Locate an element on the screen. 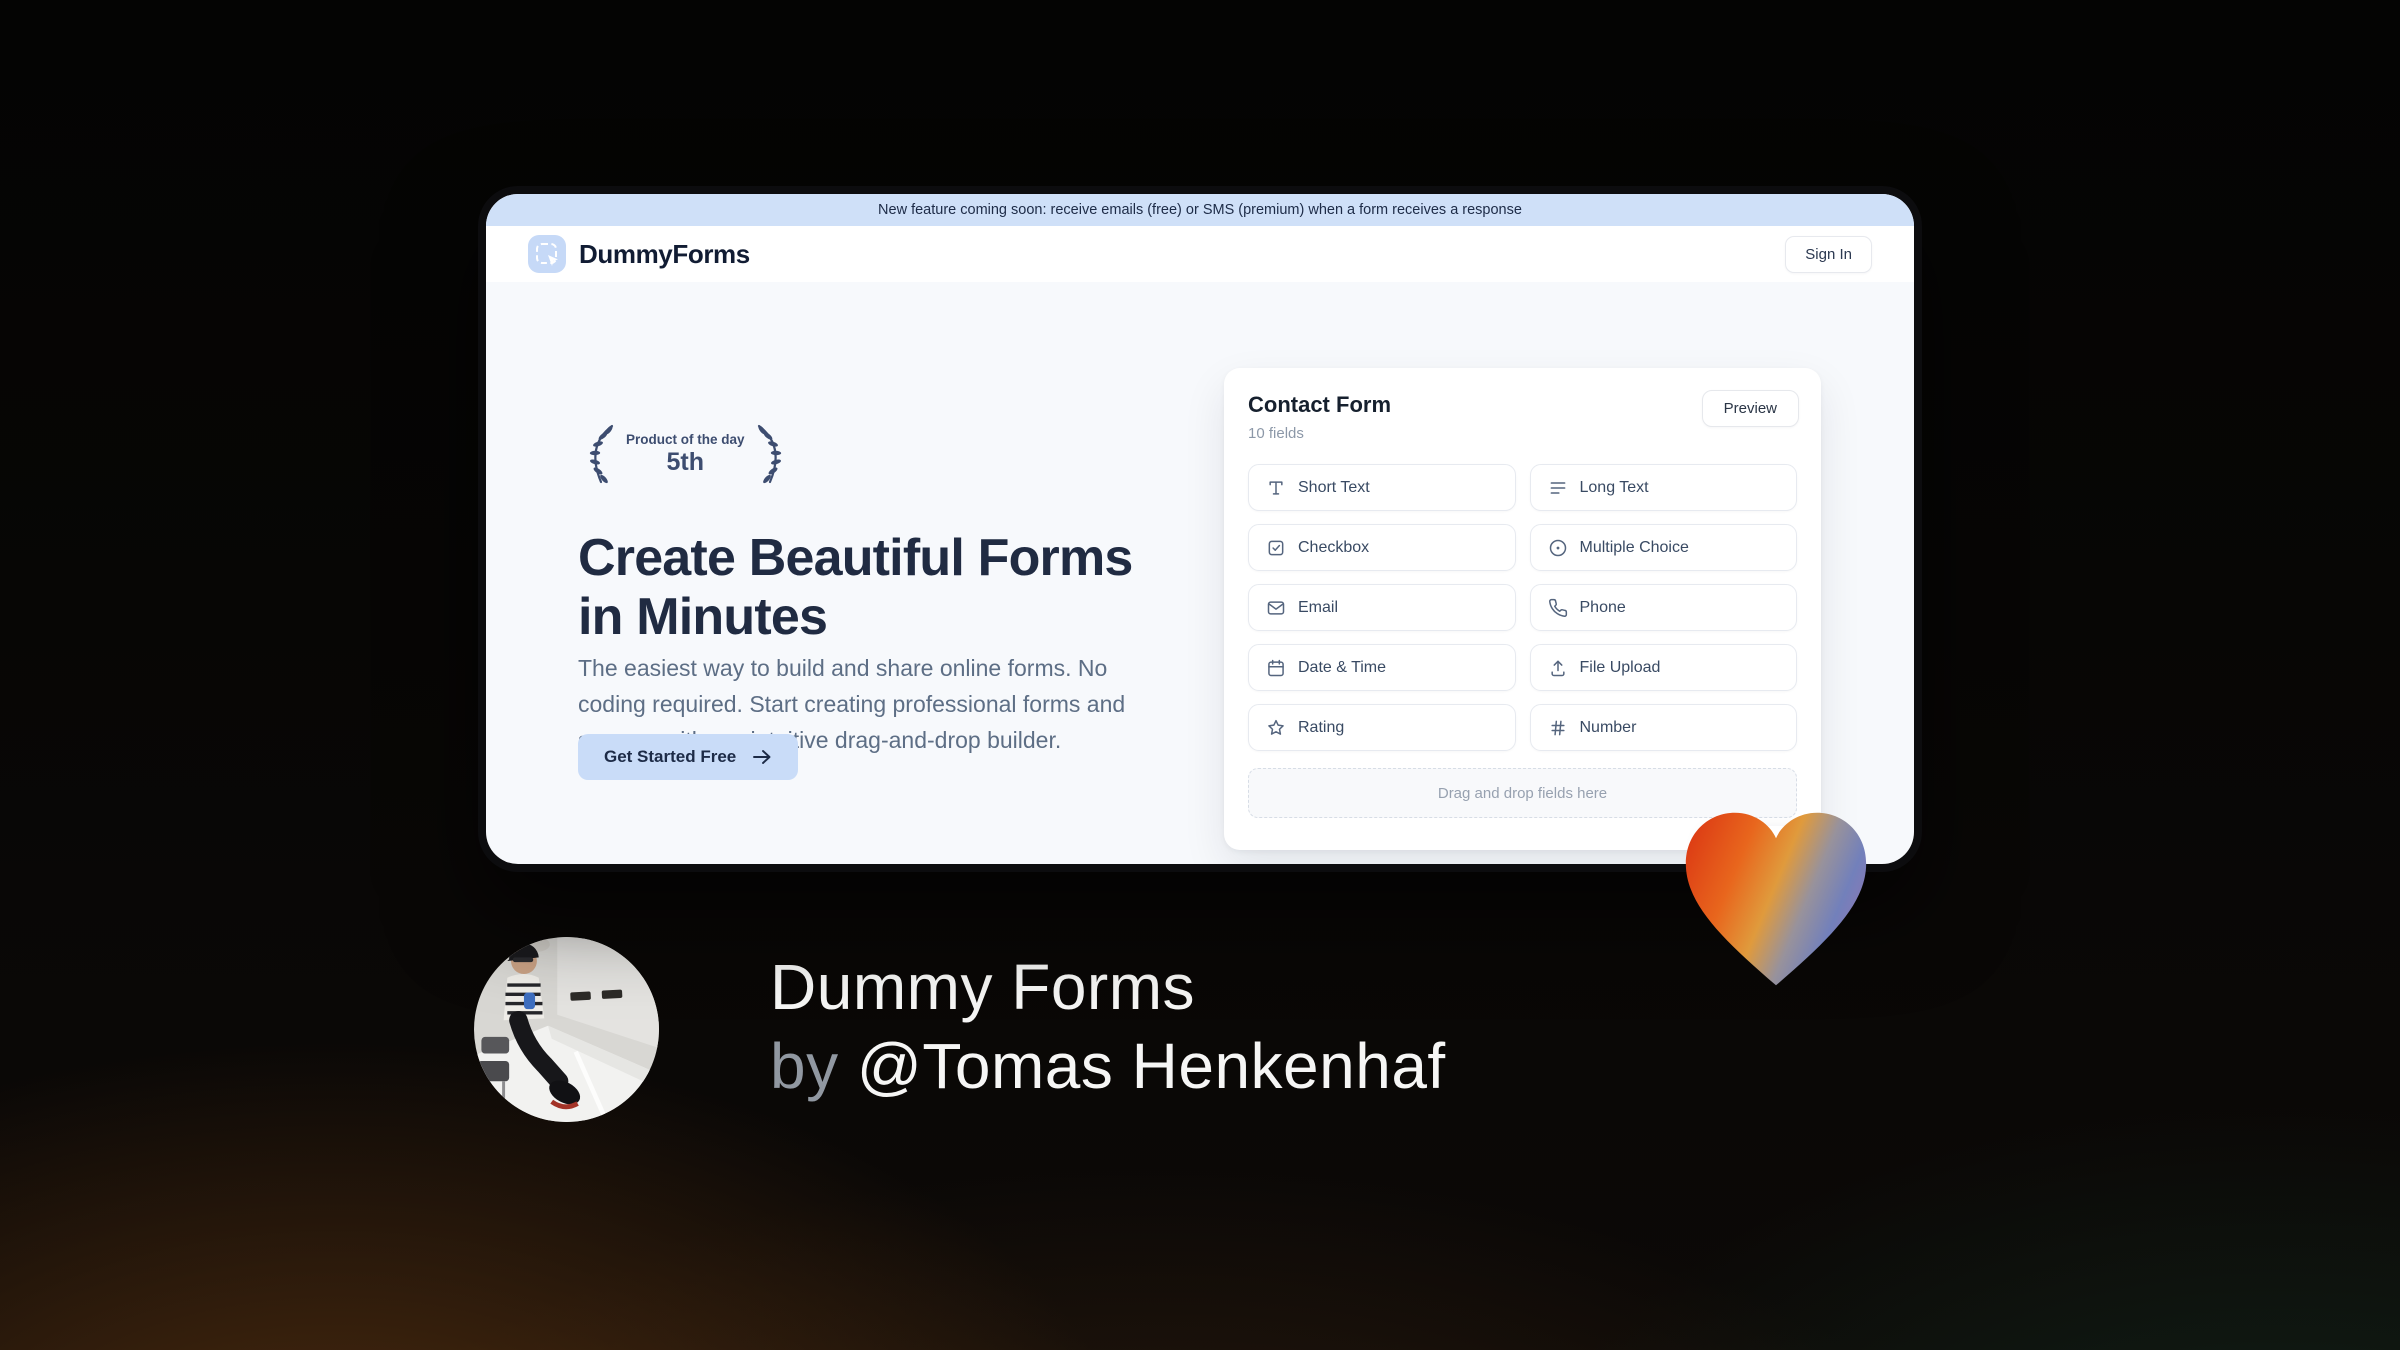 Image resolution: width=2400 pixels, height=1350 pixels. field-label: Email is located at coordinates (1318, 607).